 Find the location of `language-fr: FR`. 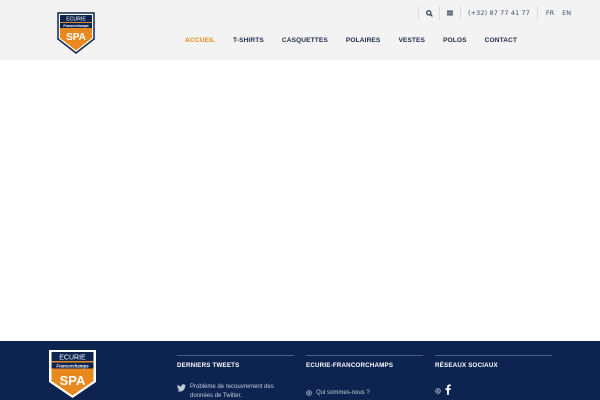

language-fr: FR is located at coordinates (550, 13).